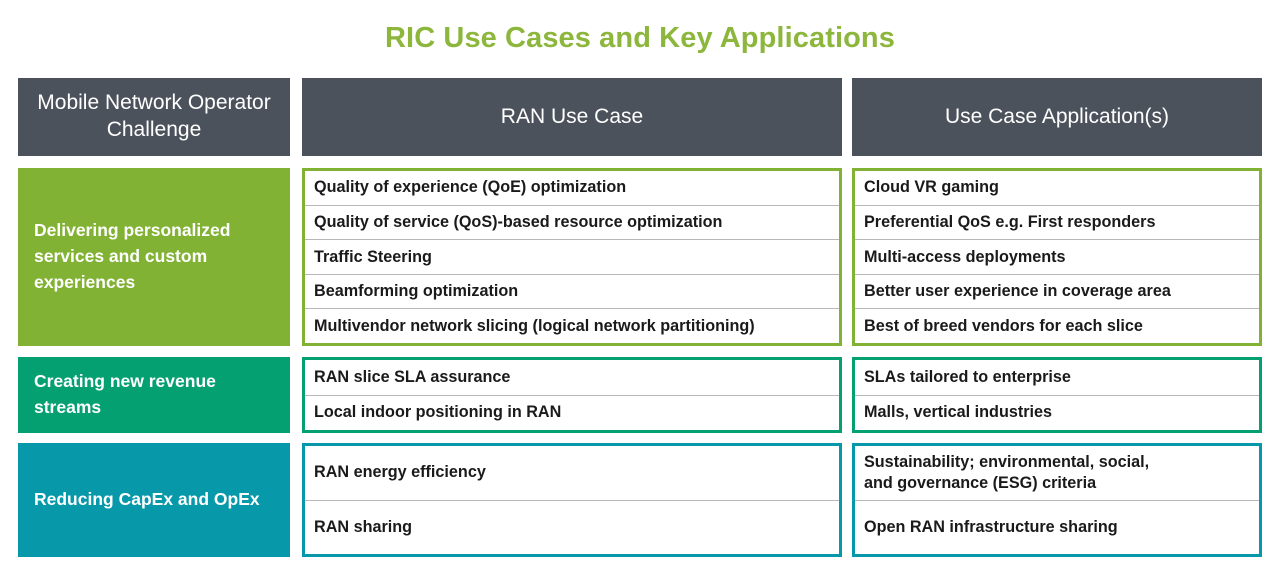  I want to click on challenge-label-new-revenue-streams: Creating new revenue streams, so click(154, 395).